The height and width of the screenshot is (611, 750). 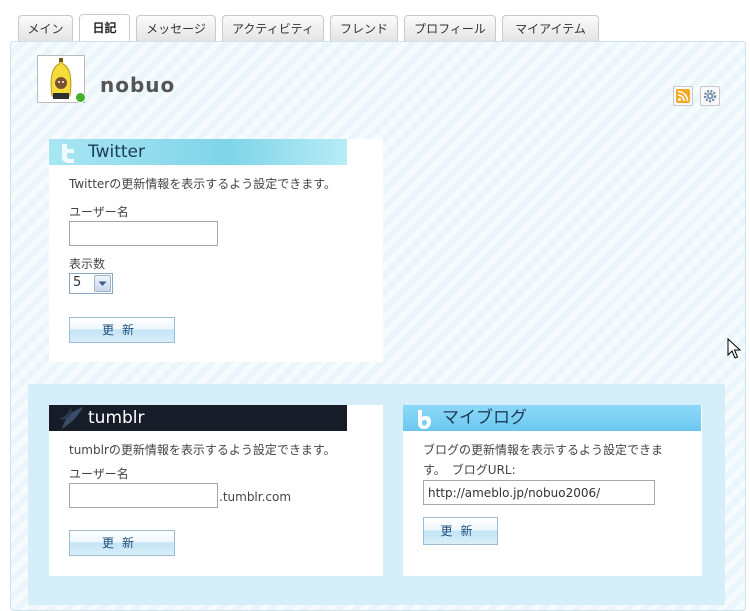 I want to click on tumblr-header: tumblr, so click(x=198, y=418).